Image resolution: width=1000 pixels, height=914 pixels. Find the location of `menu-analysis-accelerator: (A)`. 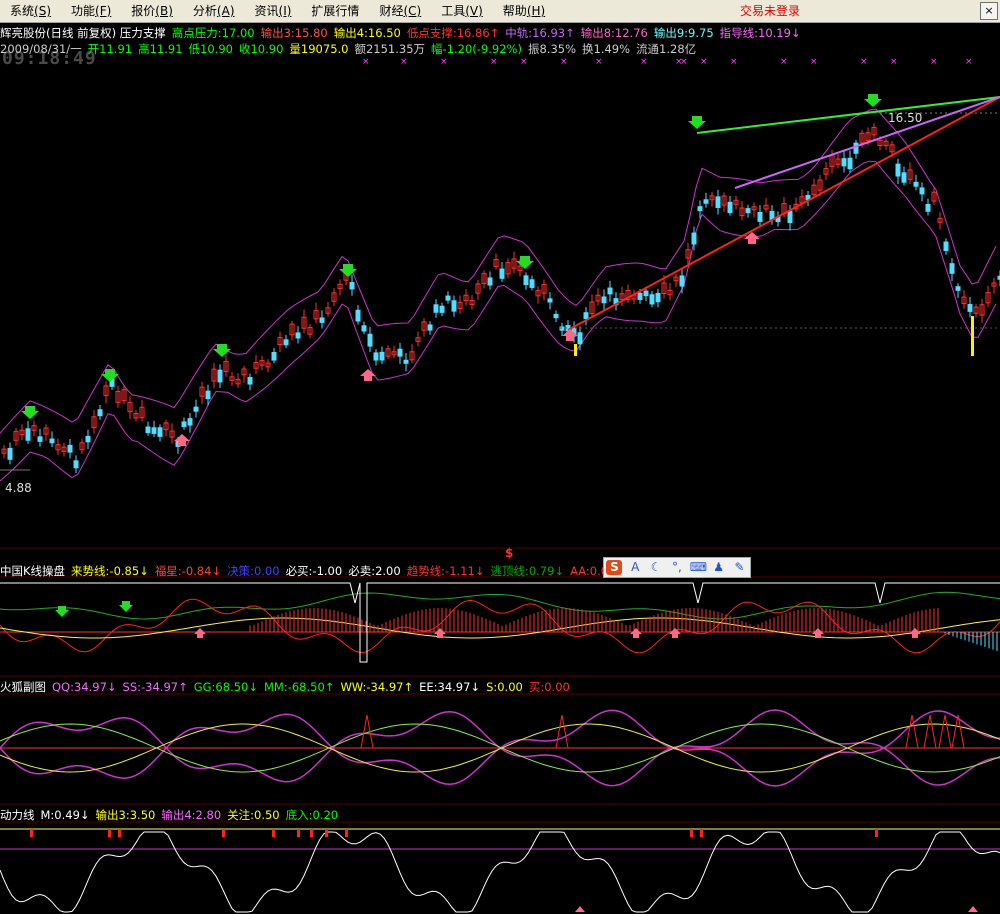

menu-analysis-accelerator: (A) is located at coordinates (225, 11).